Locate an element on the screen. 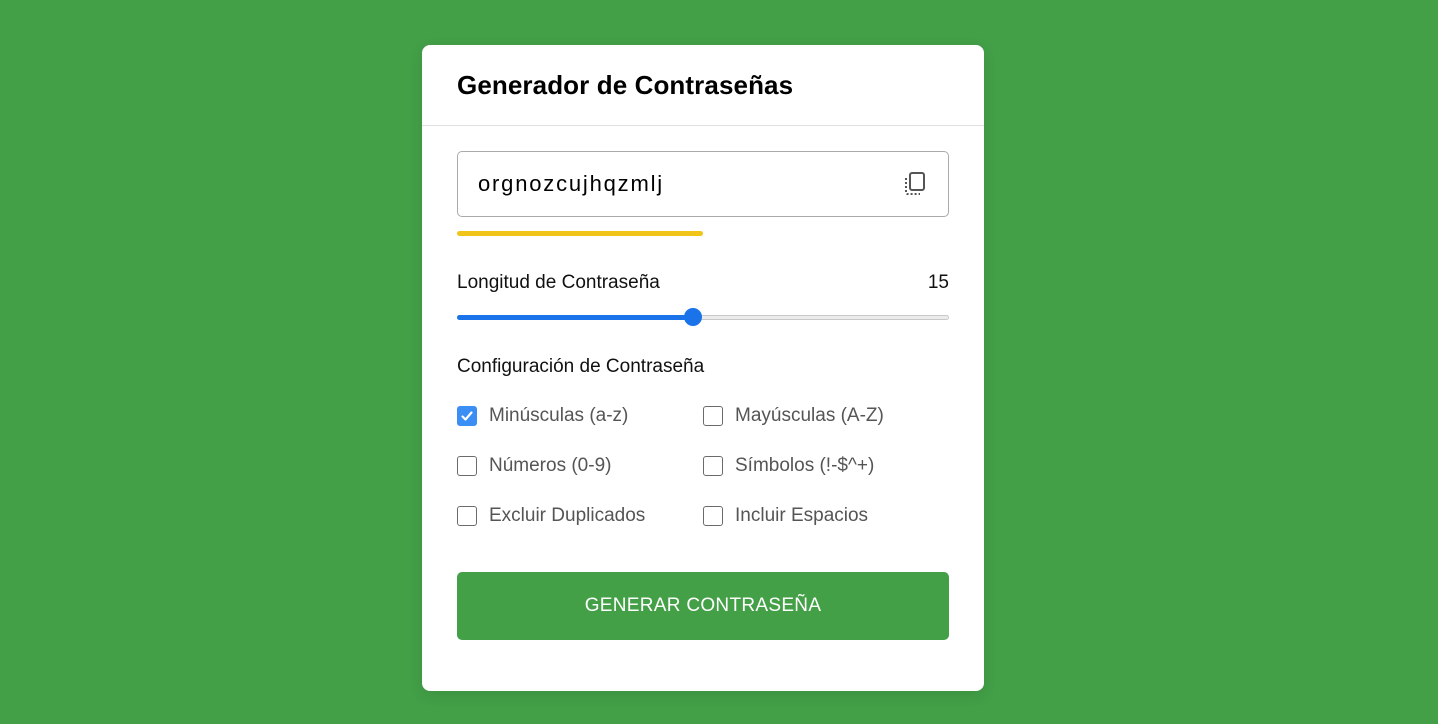  option-symbols: Símbolos (!-$^+) is located at coordinates (826, 466).